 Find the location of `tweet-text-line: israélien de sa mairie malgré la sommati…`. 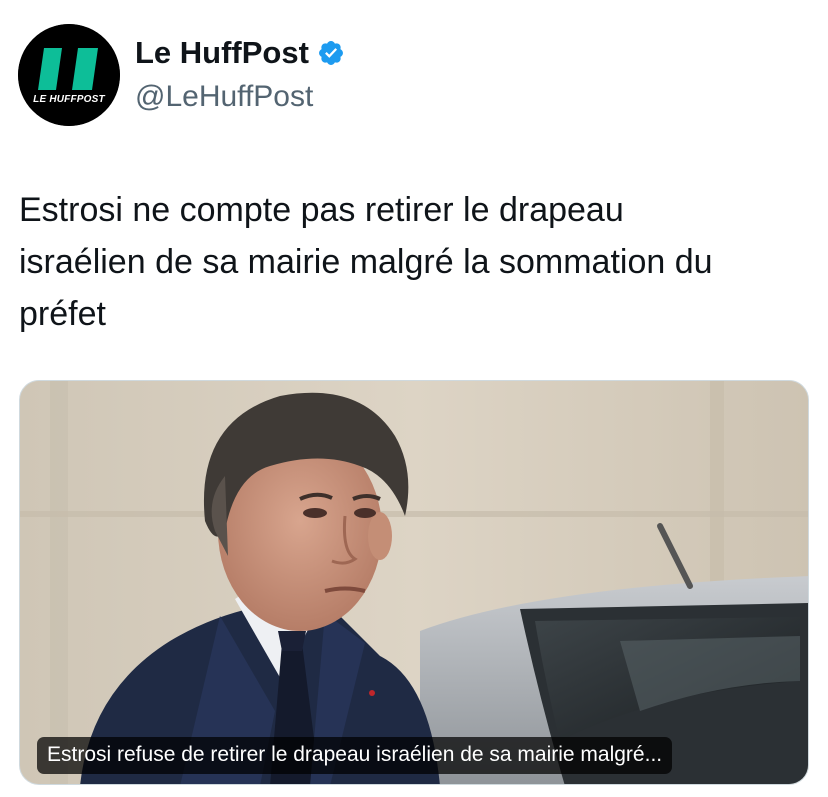

tweet-text-line: israélien de sa mairie malgré la sommati… is located at coordinates (366, 262).